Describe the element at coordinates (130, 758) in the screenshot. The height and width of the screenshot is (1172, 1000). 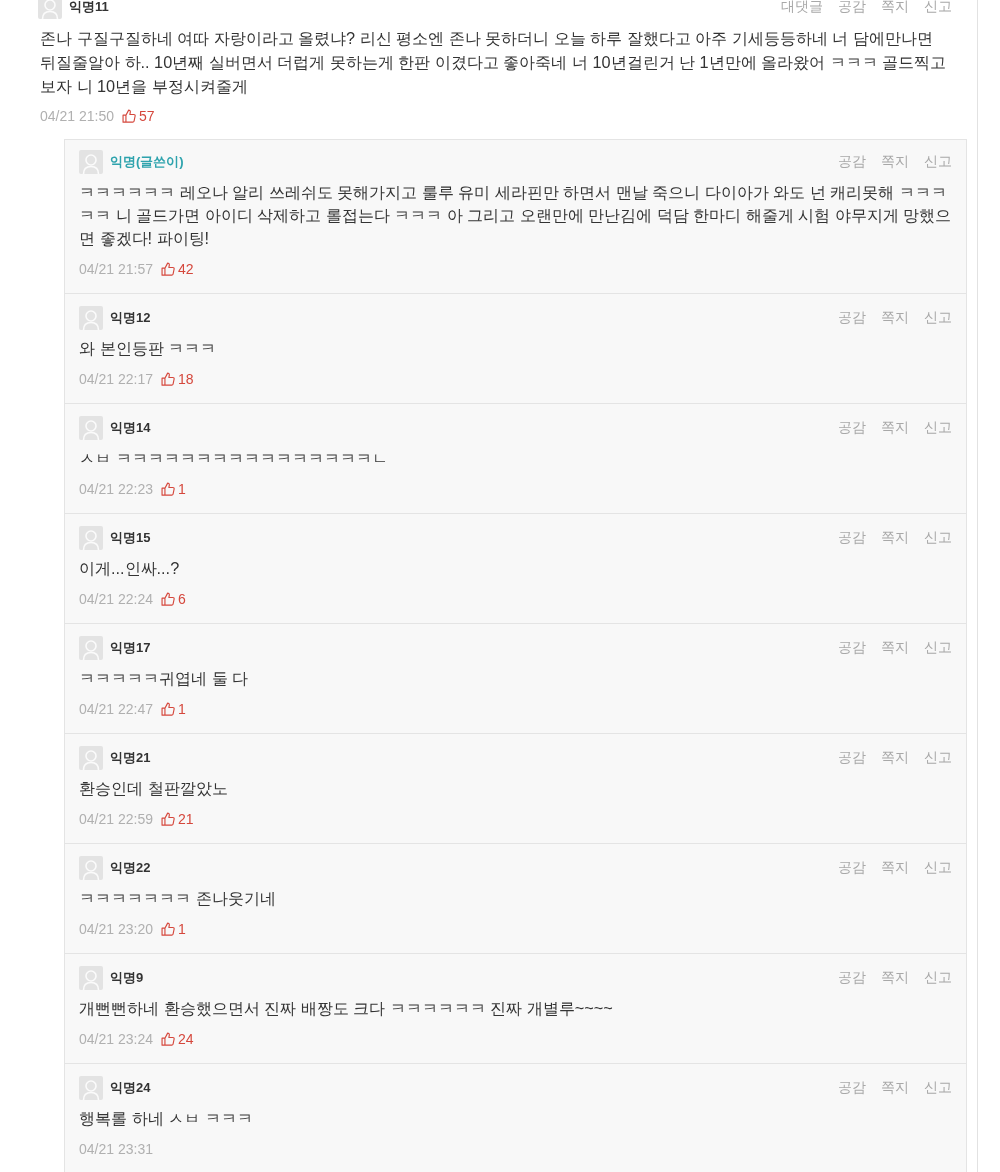
I see `author-name: 익명21` at that location.